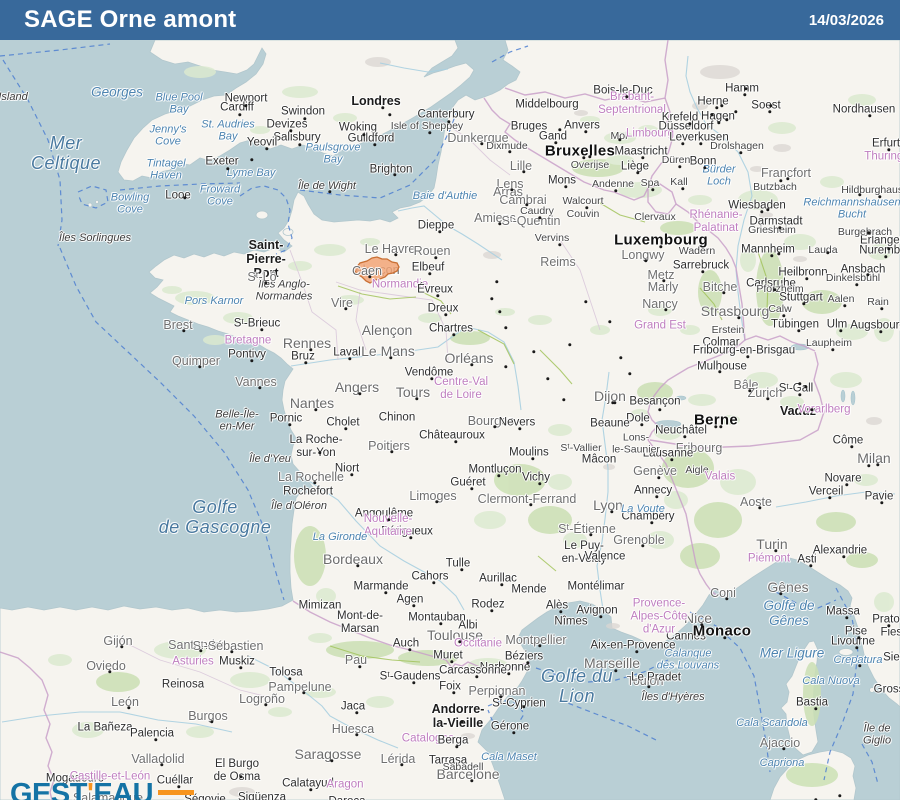  I want to click on gesteau-logo-text: GEST'EAU, so click(151, 790).